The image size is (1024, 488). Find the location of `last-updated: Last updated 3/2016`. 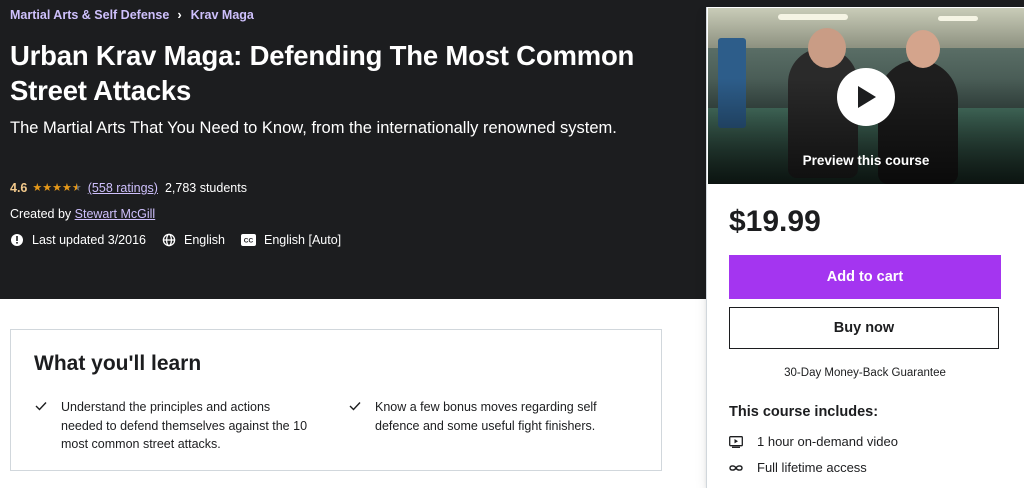

last-updated: Last updated 3/2016 is located at coordinates (78, 240).